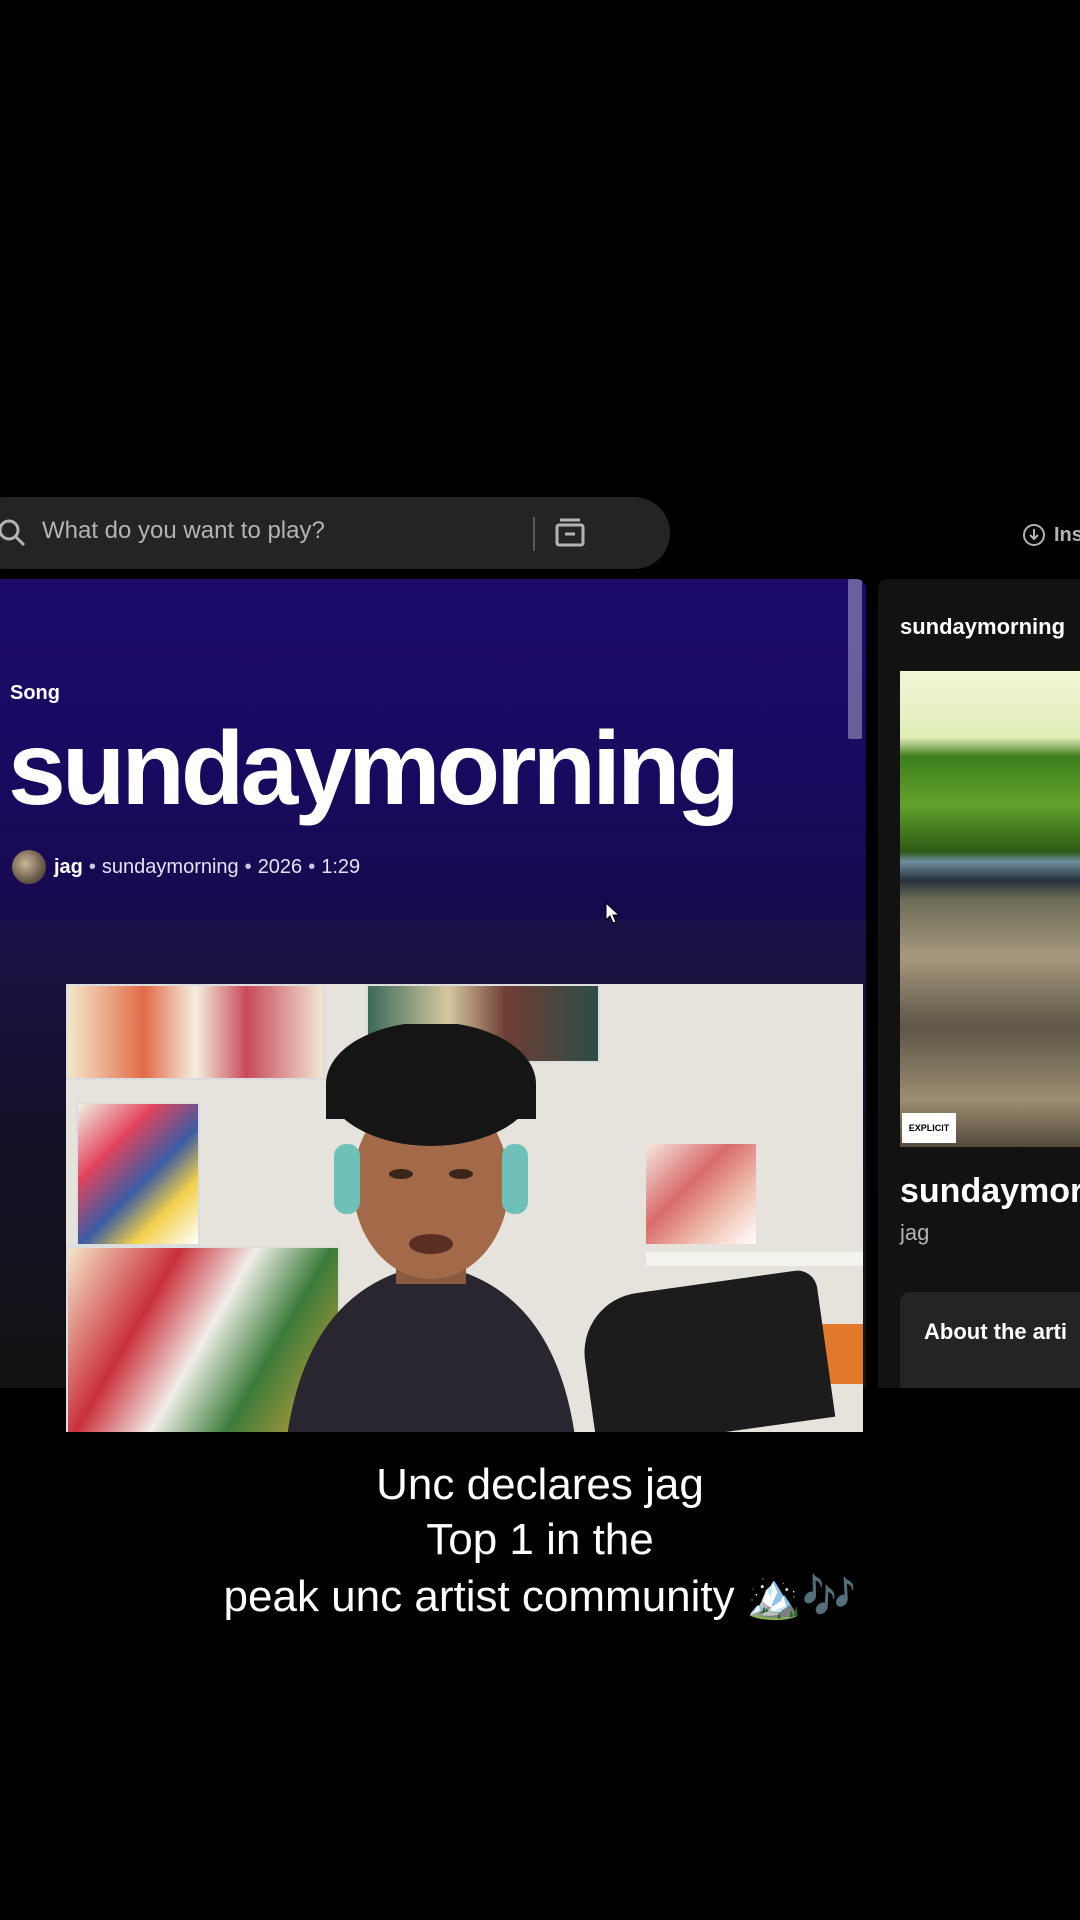 The height and width of the screenshot is (1920, 1080). I want to click on content-type-label: Song, so click(35, 693).